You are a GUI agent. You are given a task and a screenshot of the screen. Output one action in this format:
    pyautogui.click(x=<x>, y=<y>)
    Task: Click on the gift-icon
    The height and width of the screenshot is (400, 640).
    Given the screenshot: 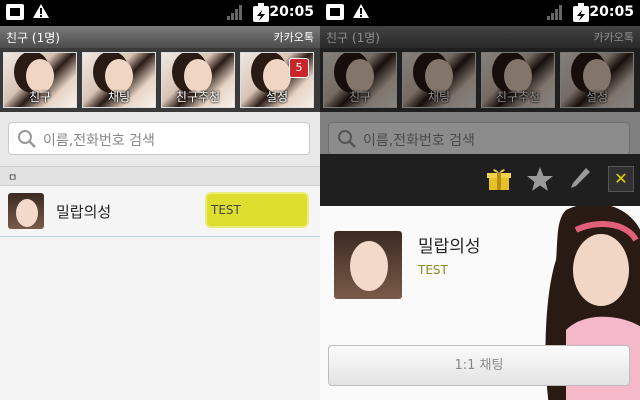 What is the action you would take?
    pyautogui.click(x=499, y=179)
    